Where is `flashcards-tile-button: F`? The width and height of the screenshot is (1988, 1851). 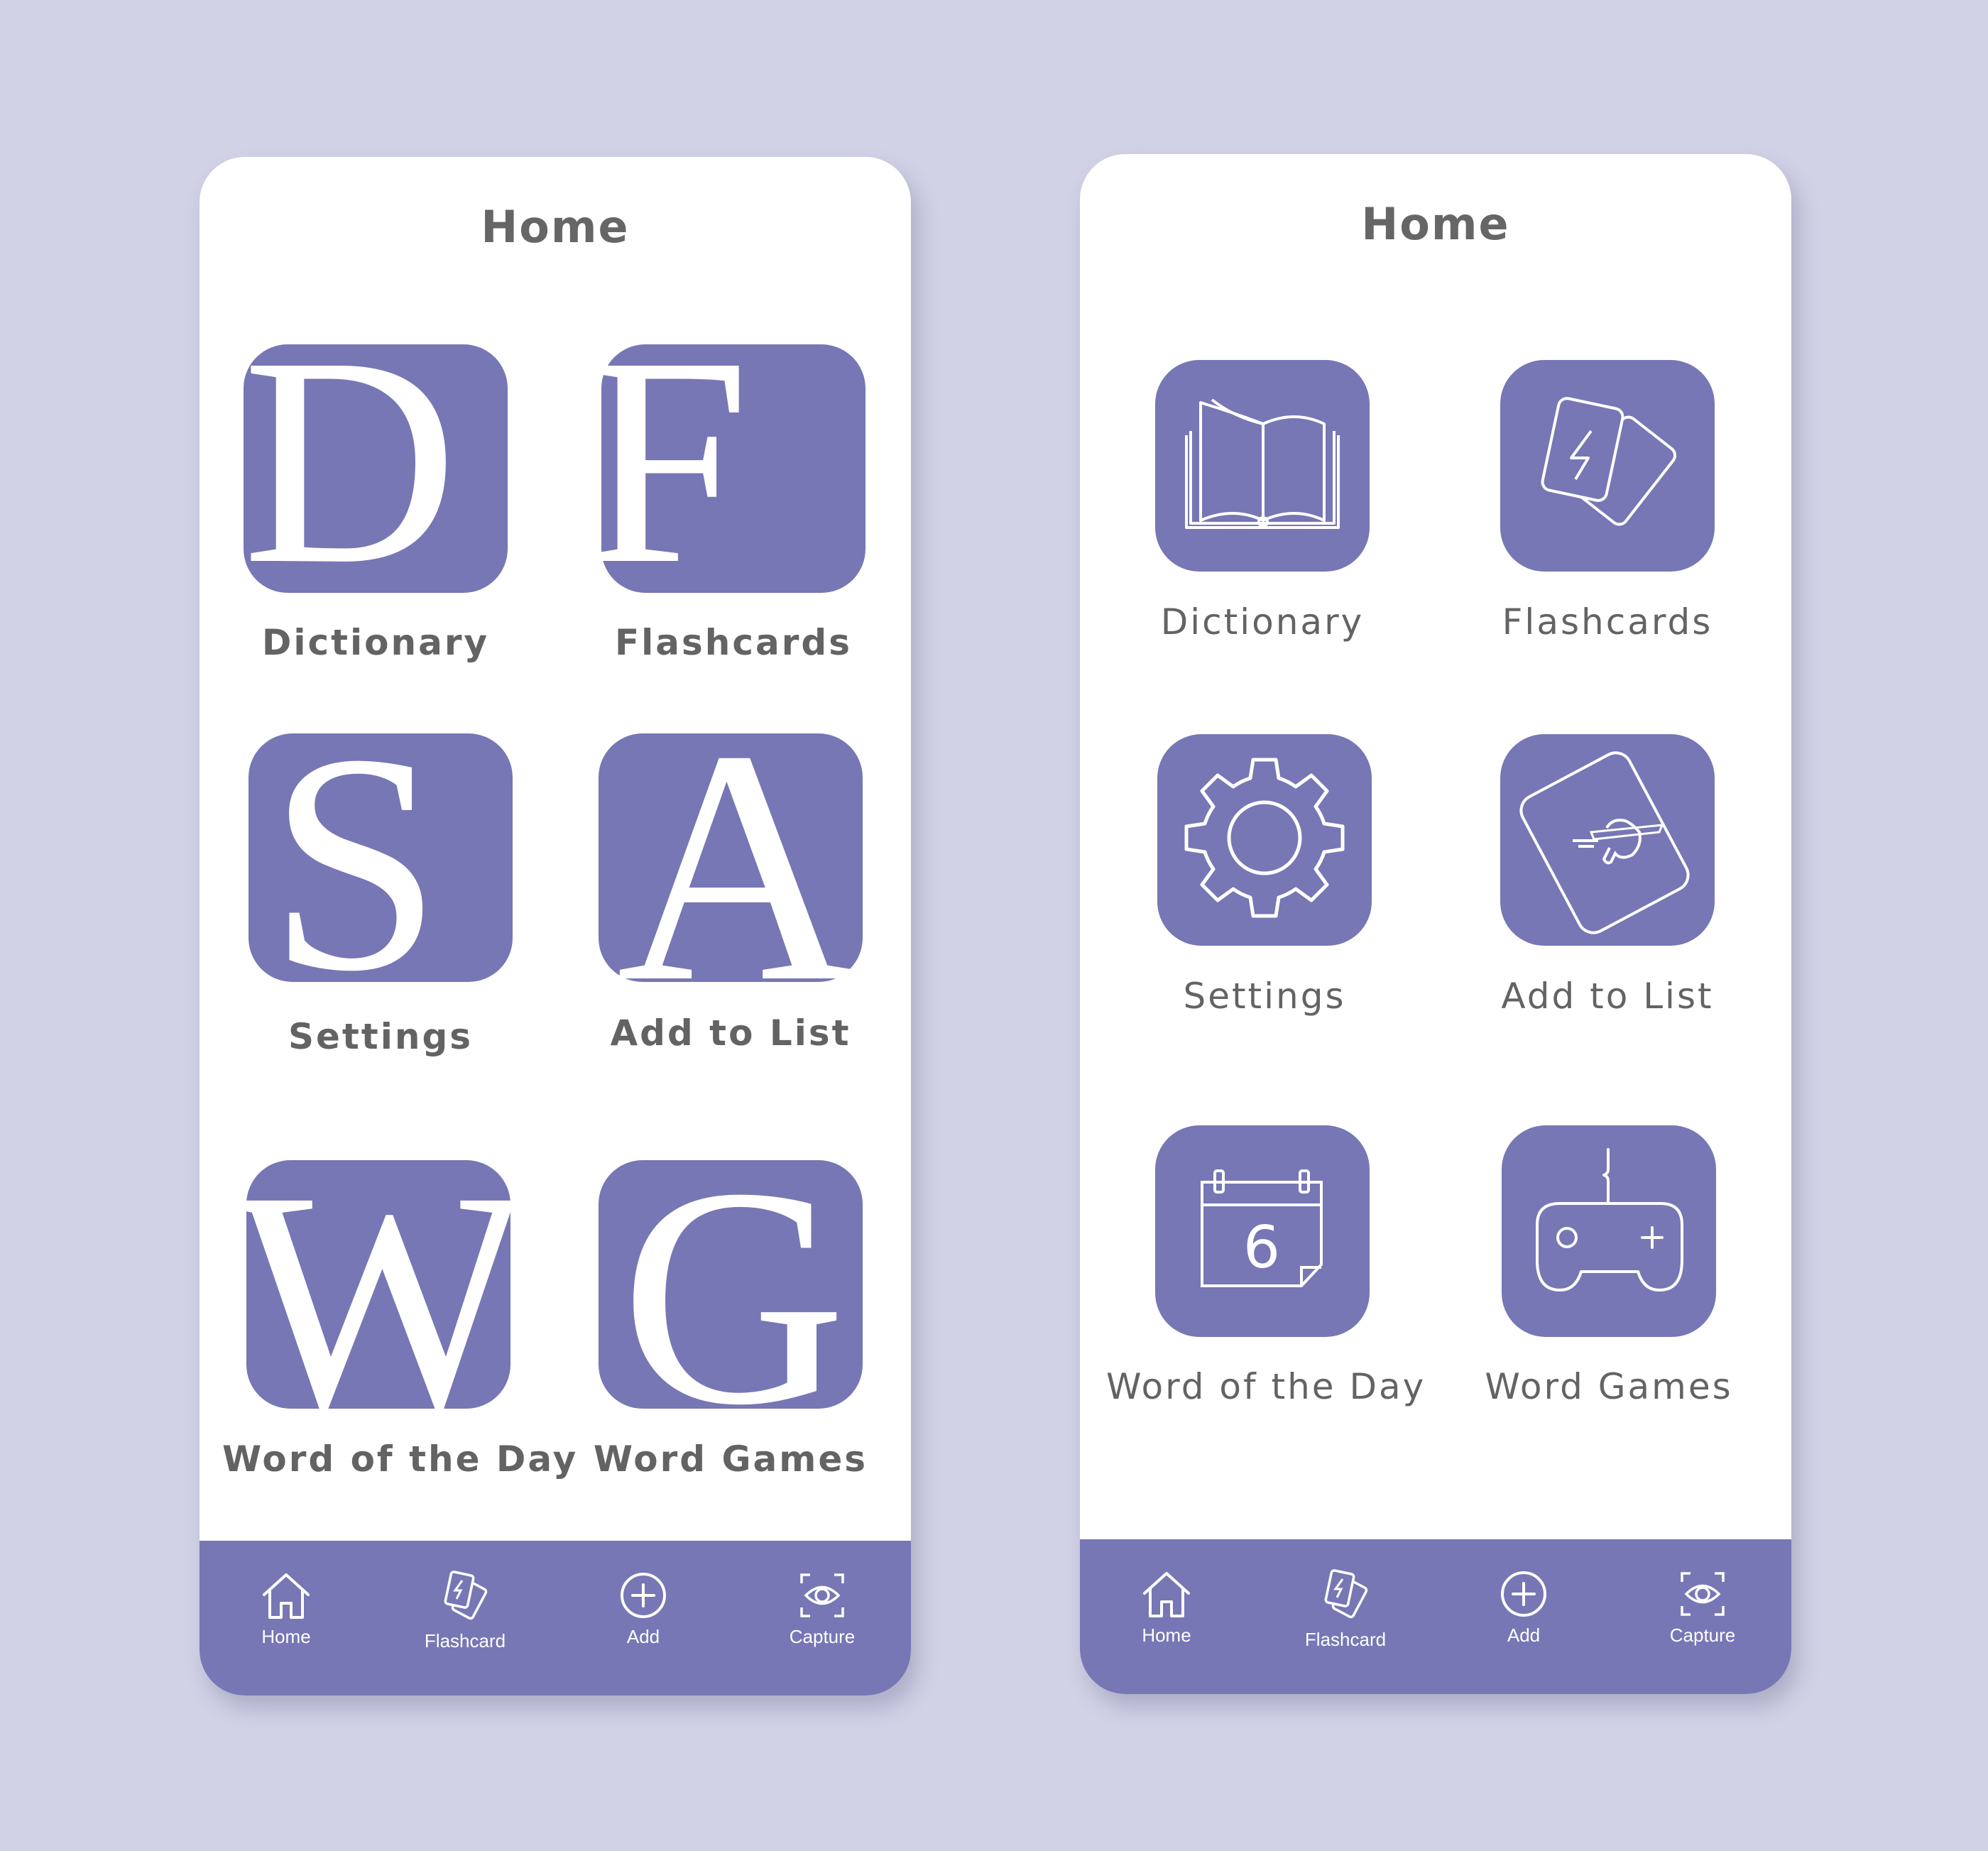 flashcards-tile-button: F is located at coordinates (733, 468).